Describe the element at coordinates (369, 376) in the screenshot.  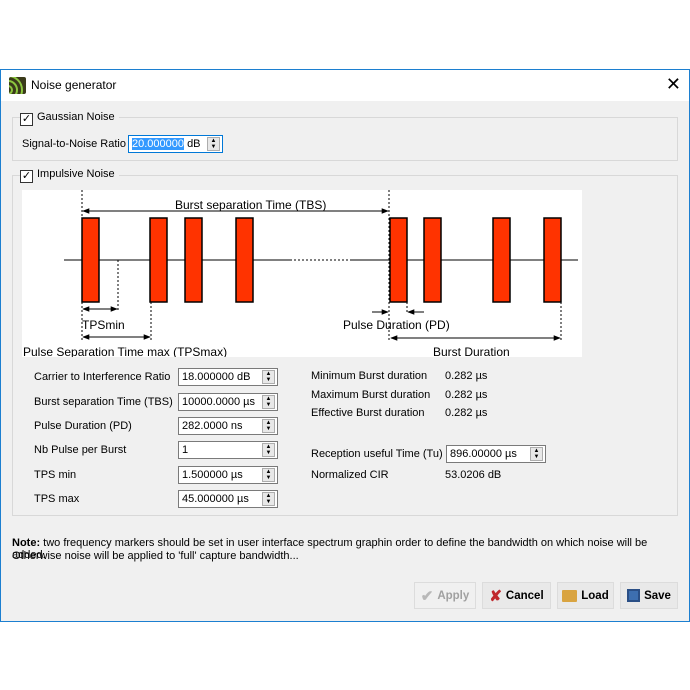
I see `info-min-label: Minimum Burst duration` at that location.